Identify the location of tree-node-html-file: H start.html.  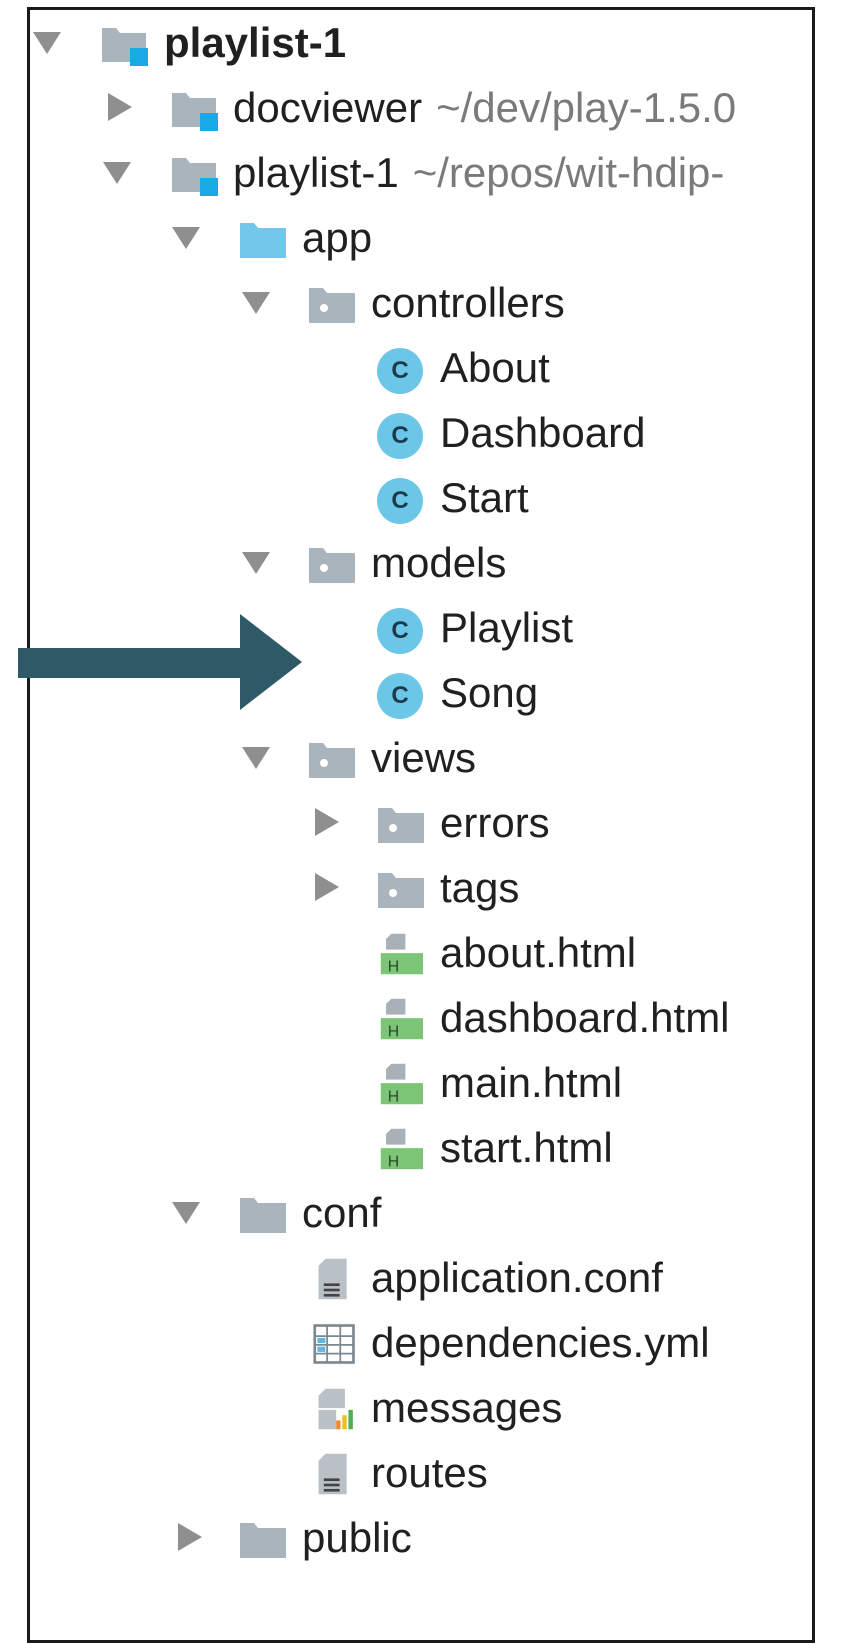
(421, 1147).